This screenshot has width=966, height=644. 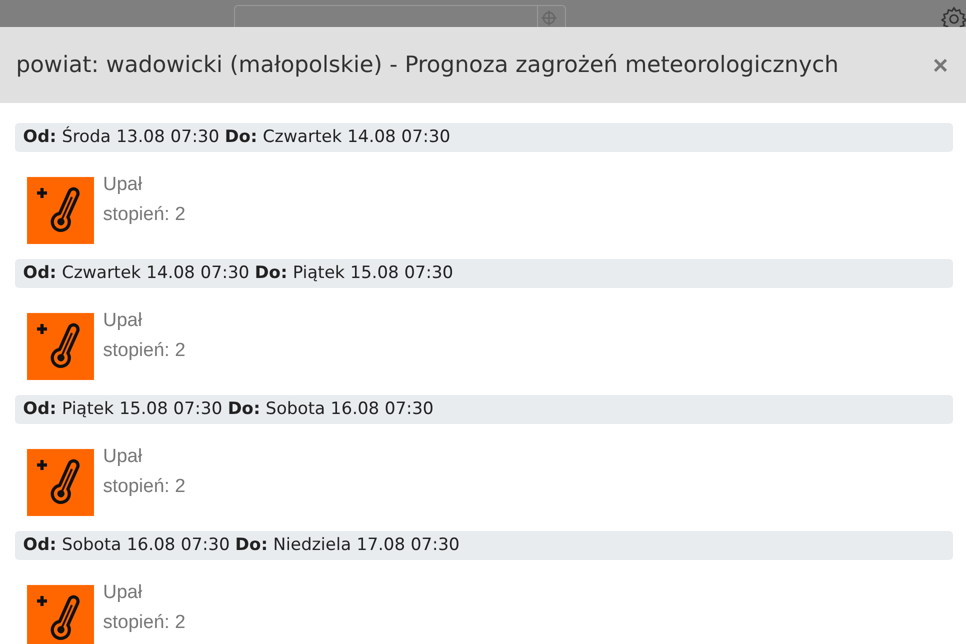 I want to click on crosshair-icon, so click(x=549, y=18).